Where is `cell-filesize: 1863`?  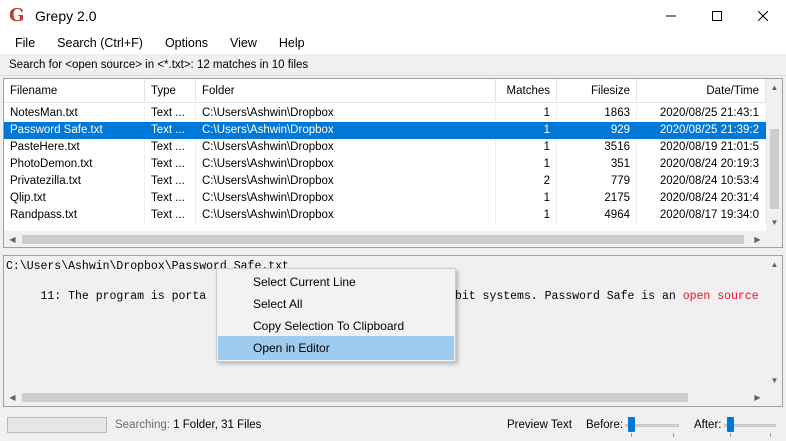
cell-filesize: 1863 is located at coordinates (597, 113).